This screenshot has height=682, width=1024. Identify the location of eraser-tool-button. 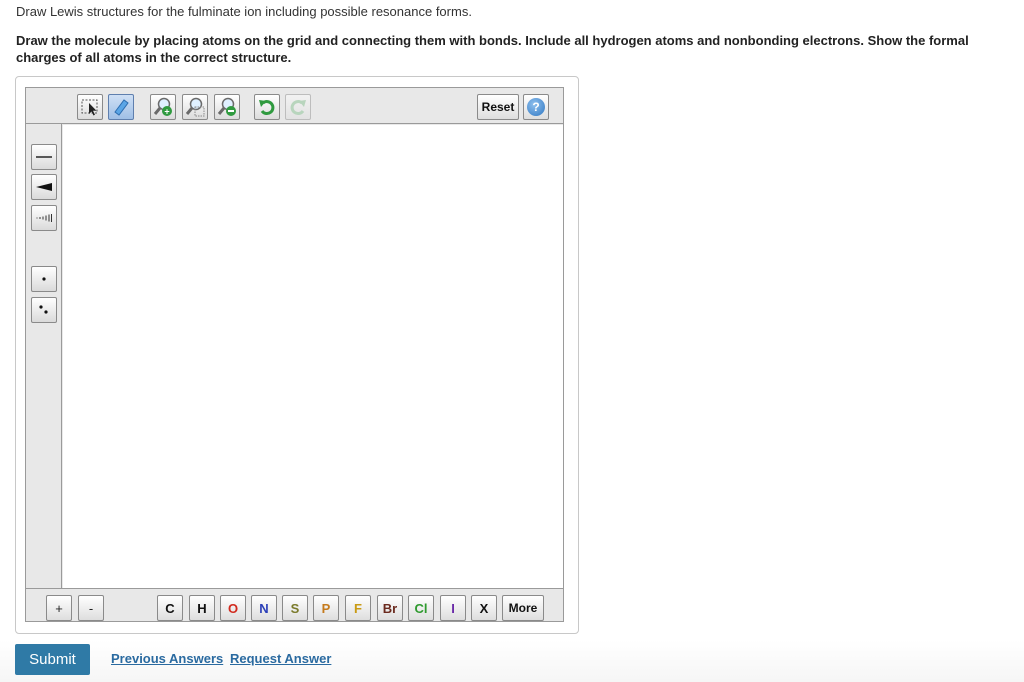
(121, 107).